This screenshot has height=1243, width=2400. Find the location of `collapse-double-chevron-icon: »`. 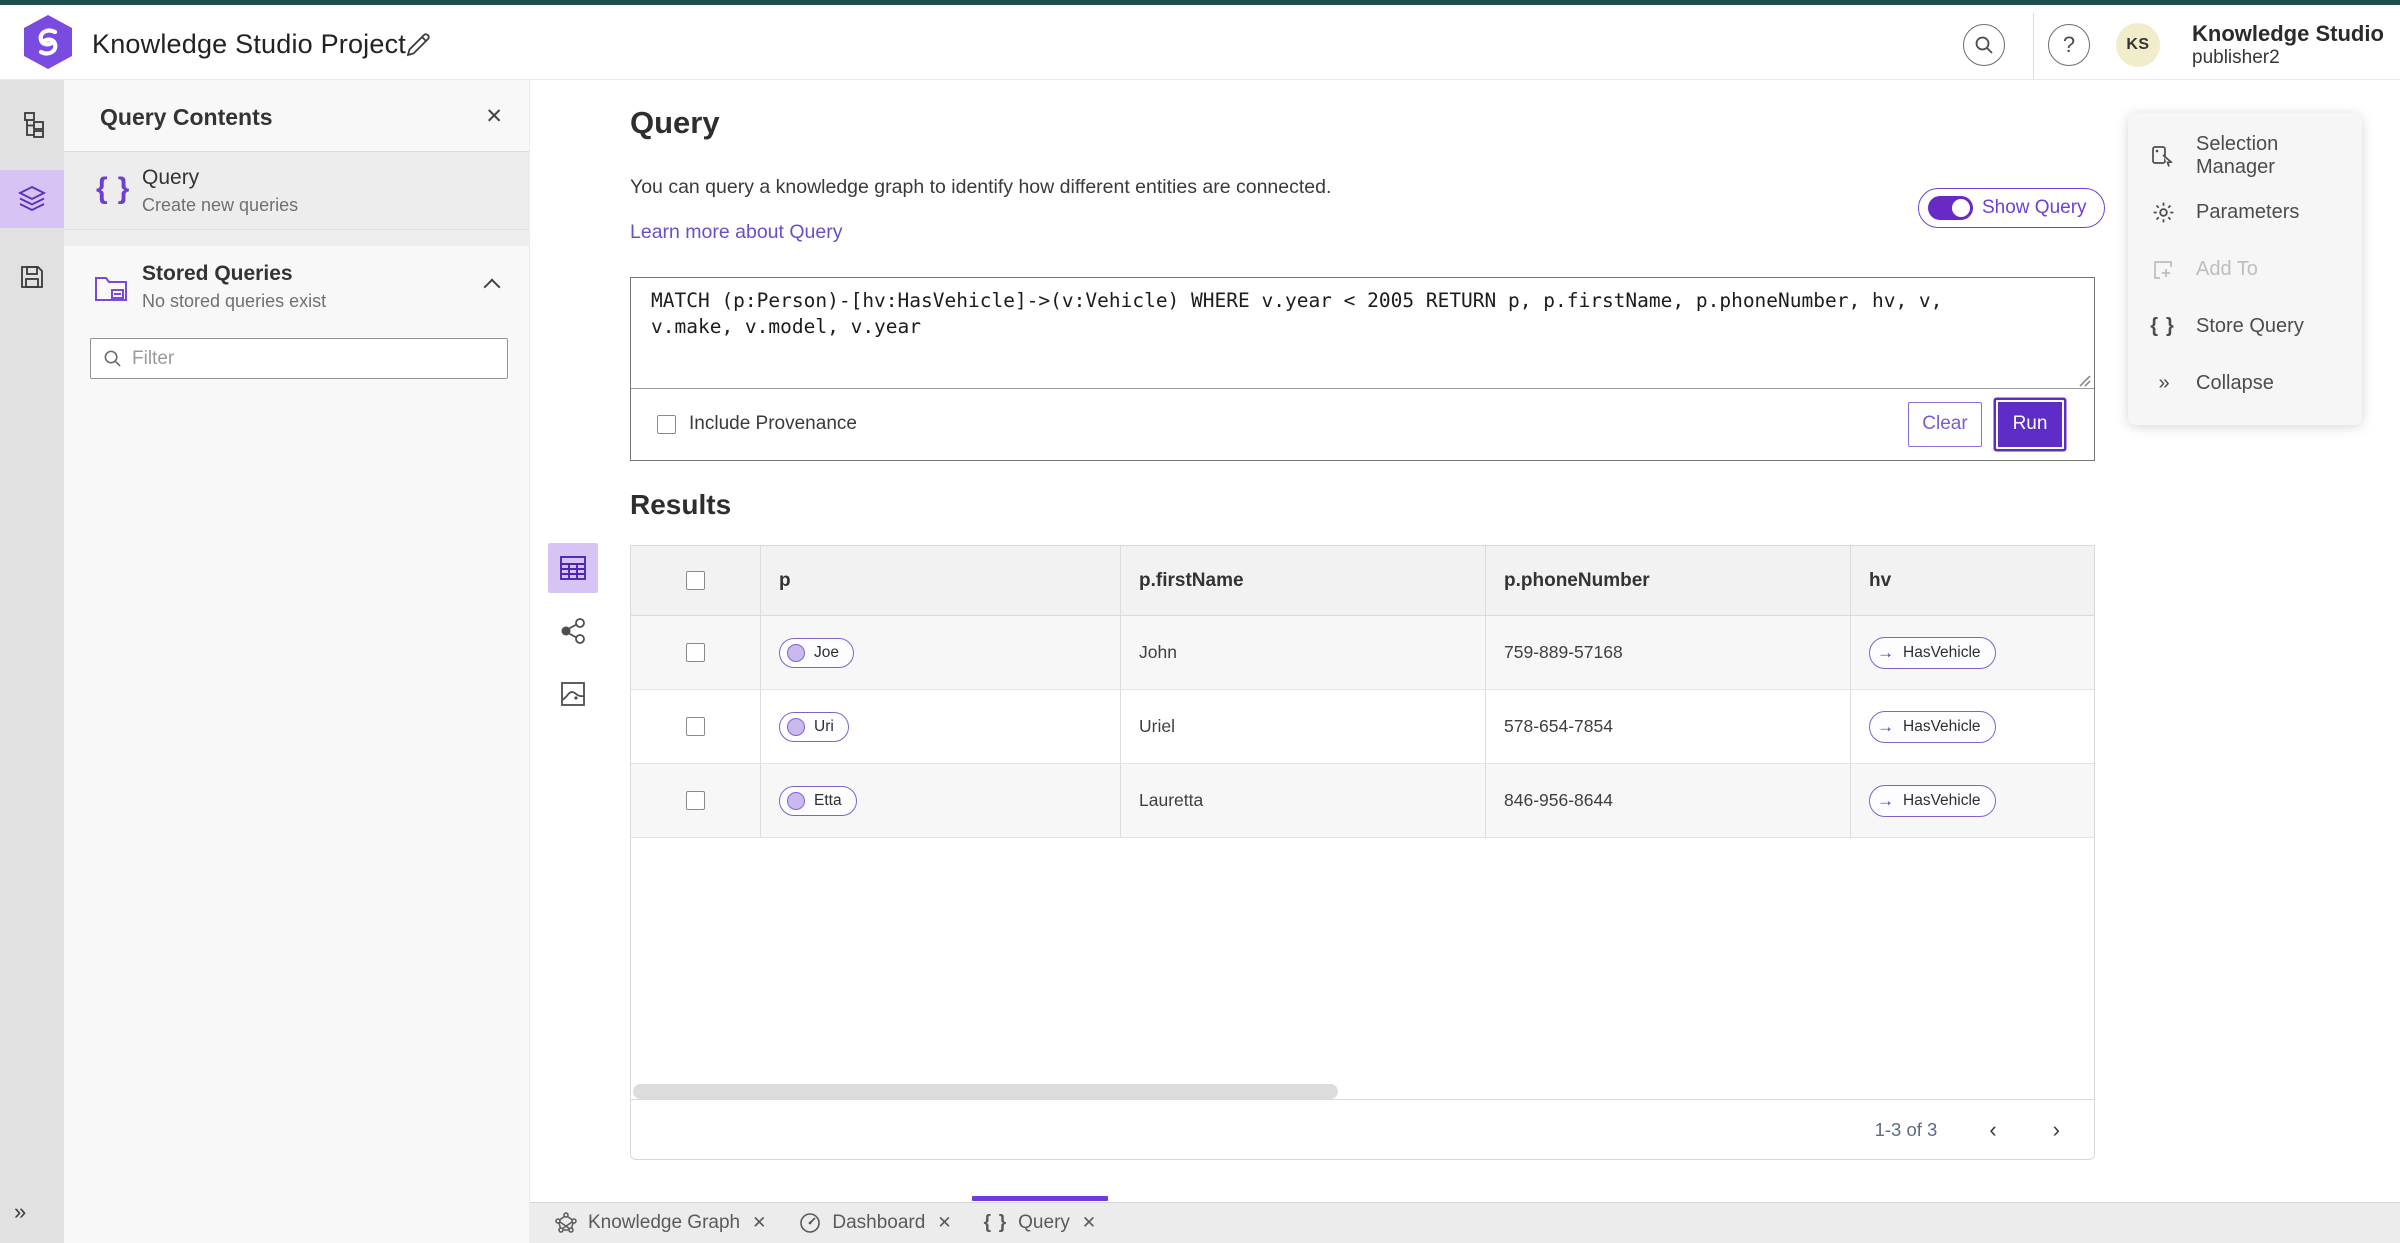

collapse-double-chevron-icon: » is located at coordinates (2163, 383).